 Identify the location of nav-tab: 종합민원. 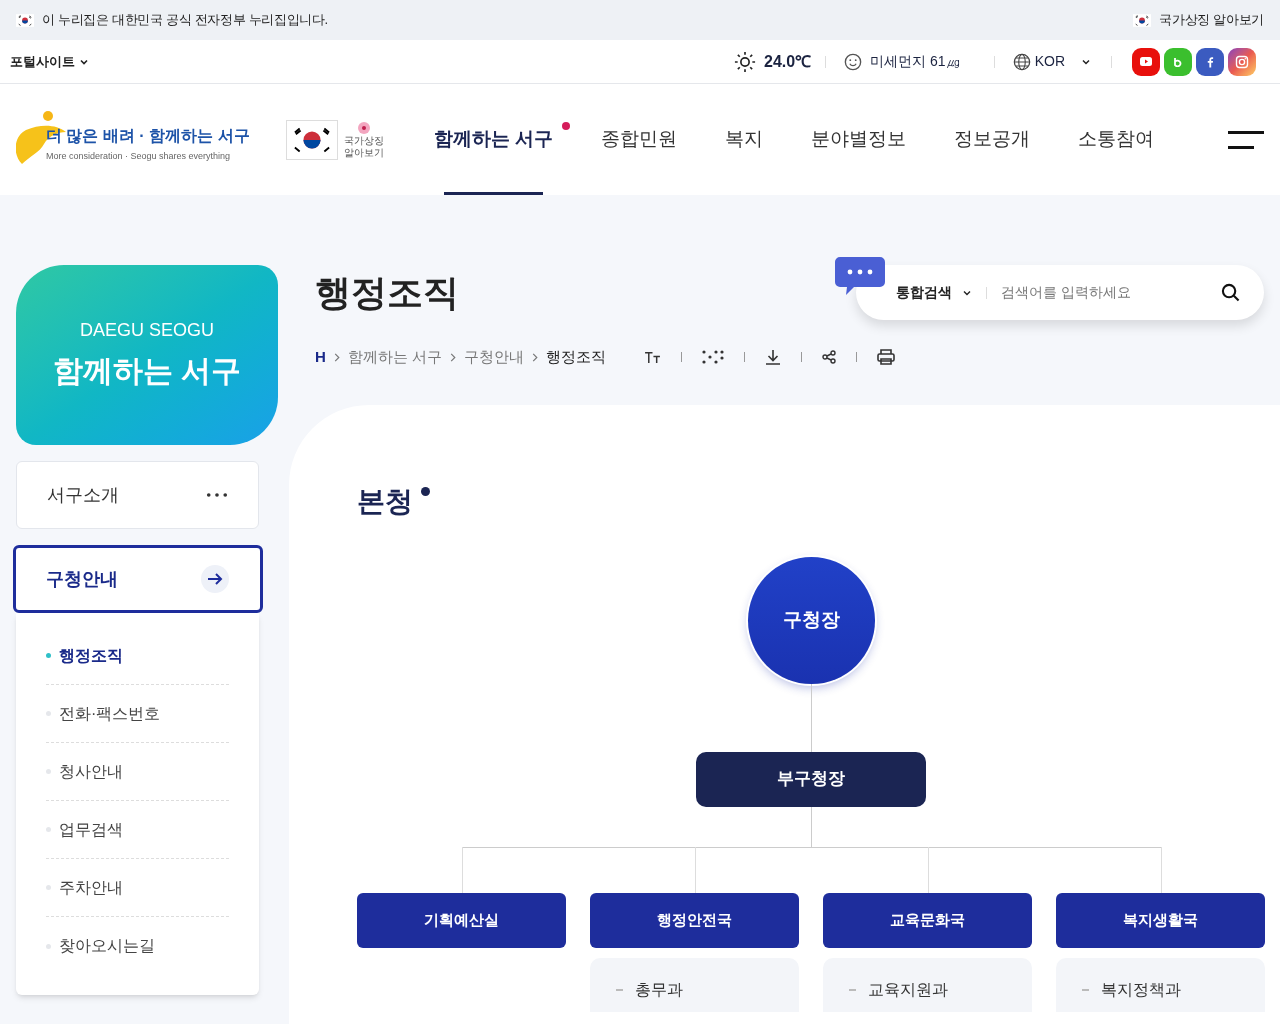
(639, 139).